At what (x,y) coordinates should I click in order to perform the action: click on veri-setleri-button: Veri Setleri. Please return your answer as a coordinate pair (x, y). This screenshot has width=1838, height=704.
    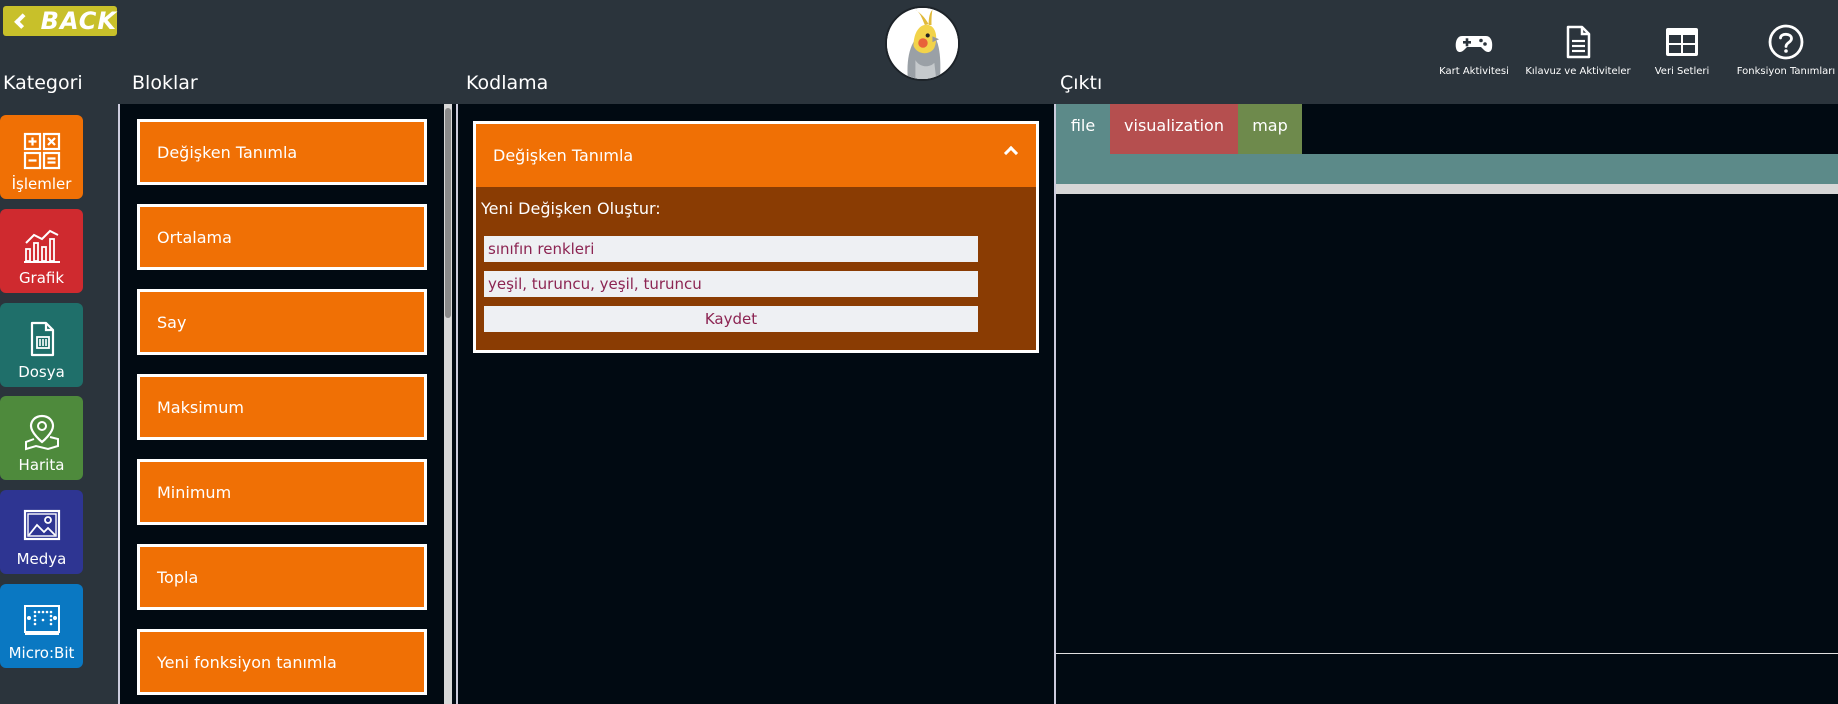
    Looking at the image, I should click on (1682, 49).